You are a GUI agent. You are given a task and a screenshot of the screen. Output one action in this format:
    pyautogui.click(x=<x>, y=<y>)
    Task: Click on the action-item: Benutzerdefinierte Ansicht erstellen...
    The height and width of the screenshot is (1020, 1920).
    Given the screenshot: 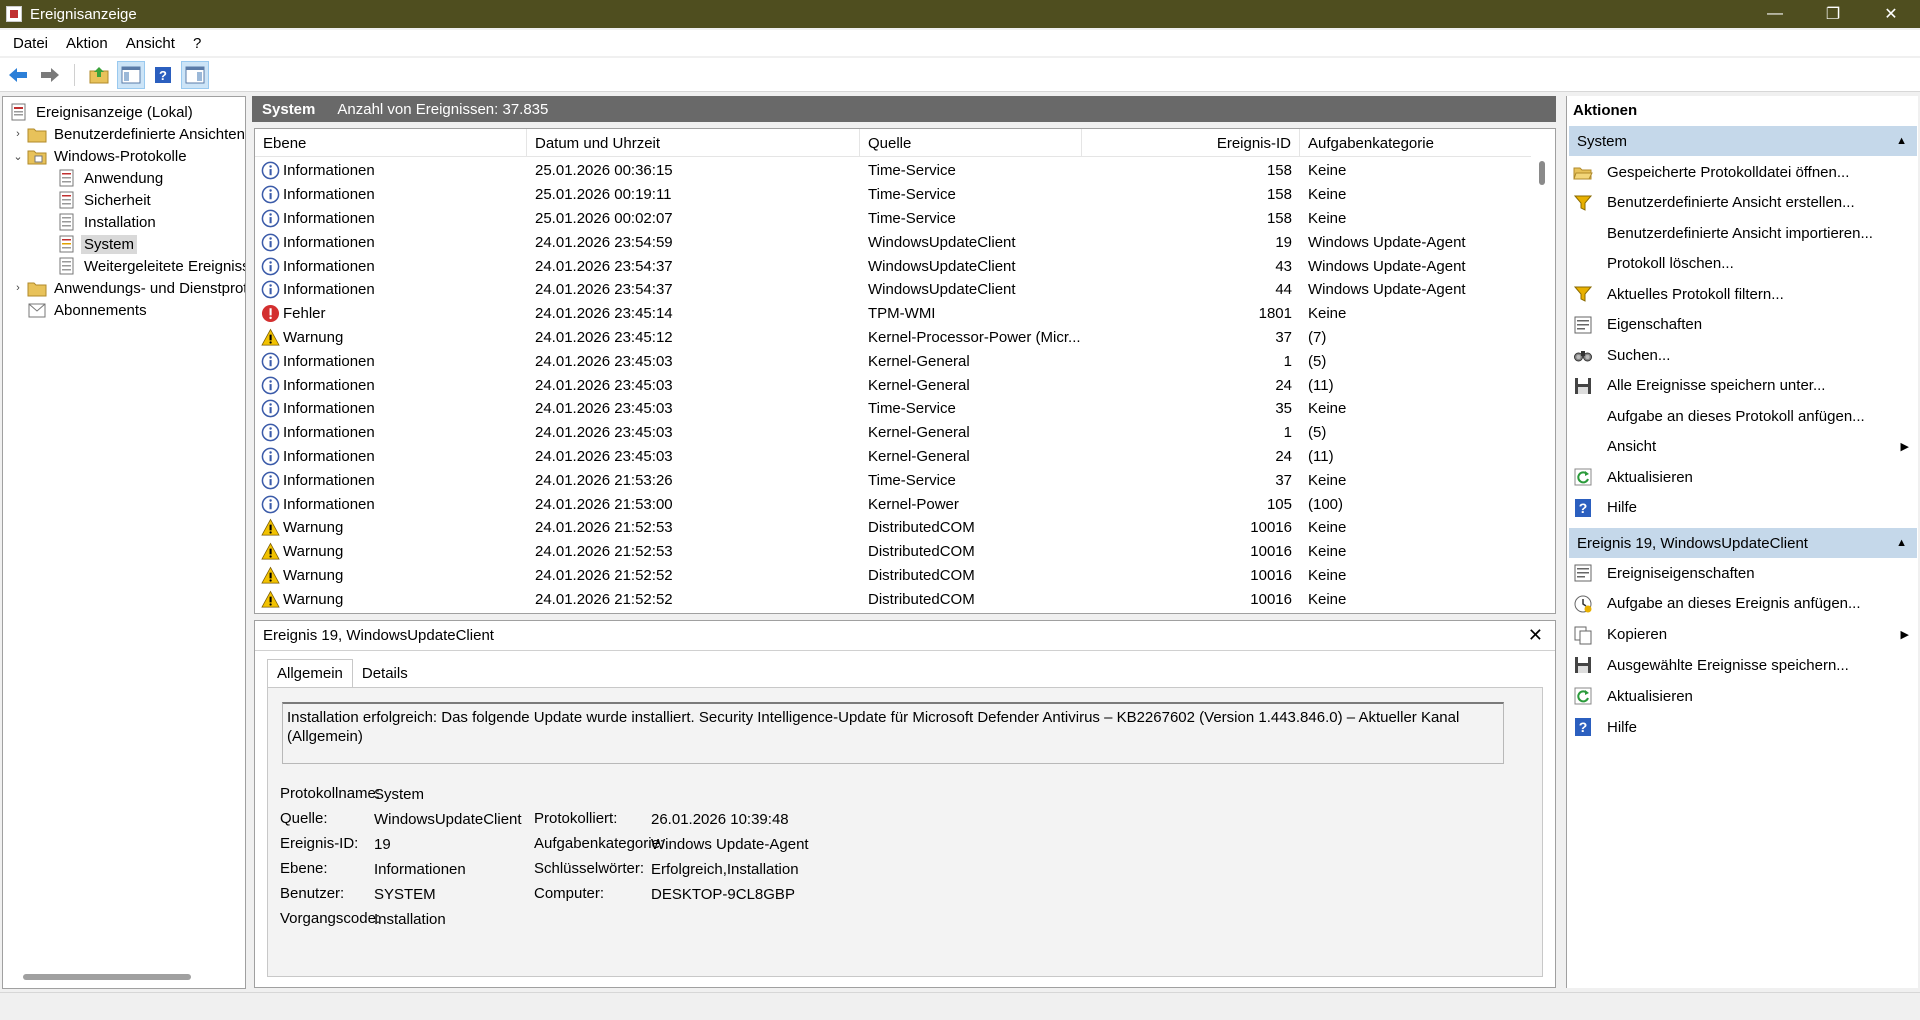 What is the action you would take?
    pyautogui.click(x=1743, y=203)
    